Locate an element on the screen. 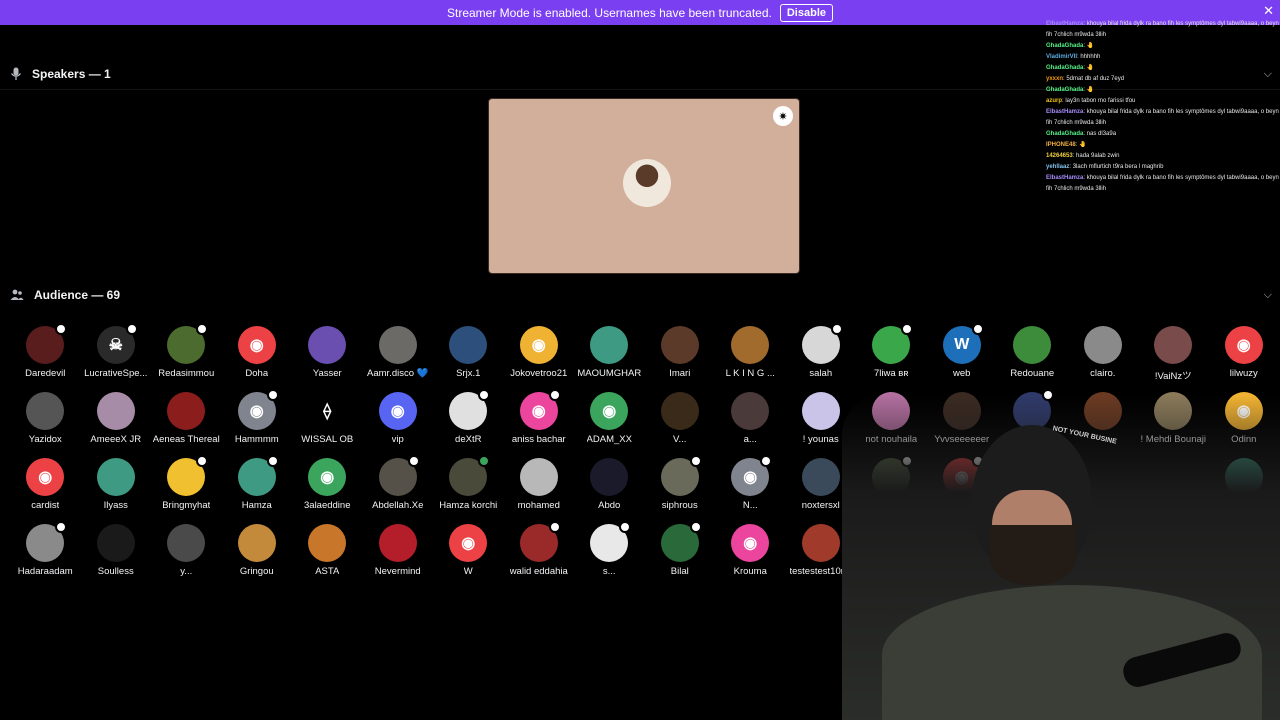  audience-member: Nevermind is located at coordinates (398, 553).